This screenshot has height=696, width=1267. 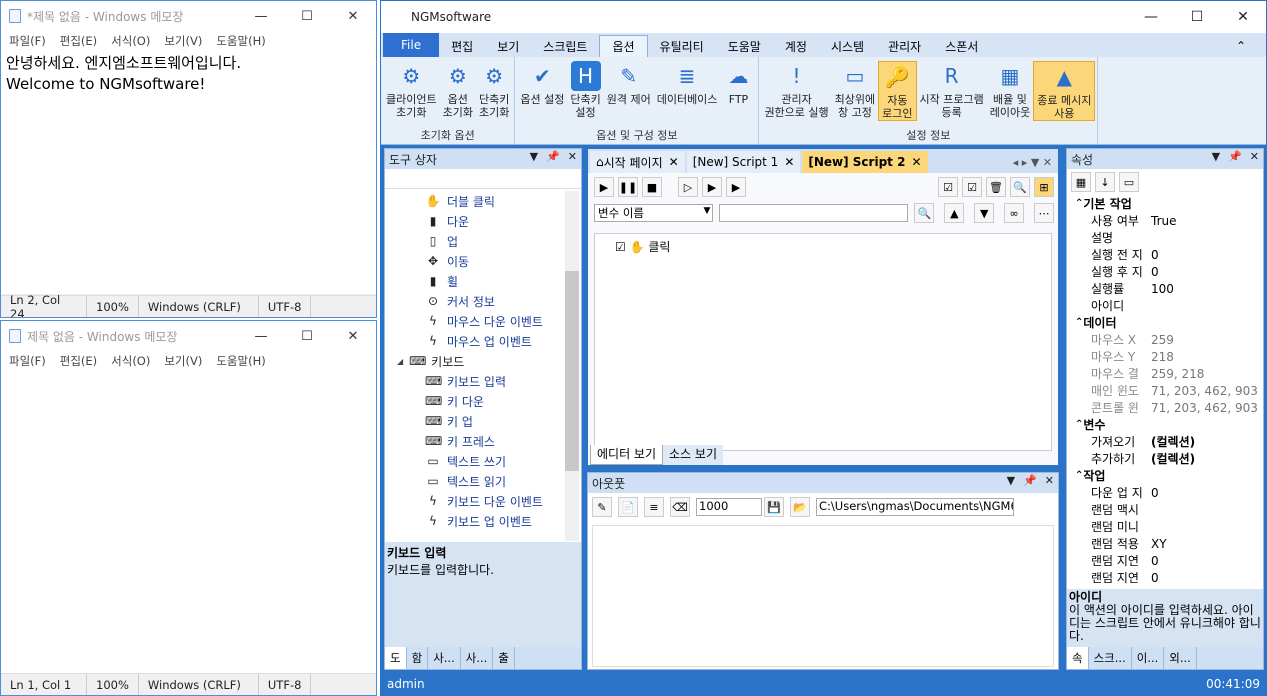 I want to click on ribbon-tab: 도움말, so click(x=744, y=46).